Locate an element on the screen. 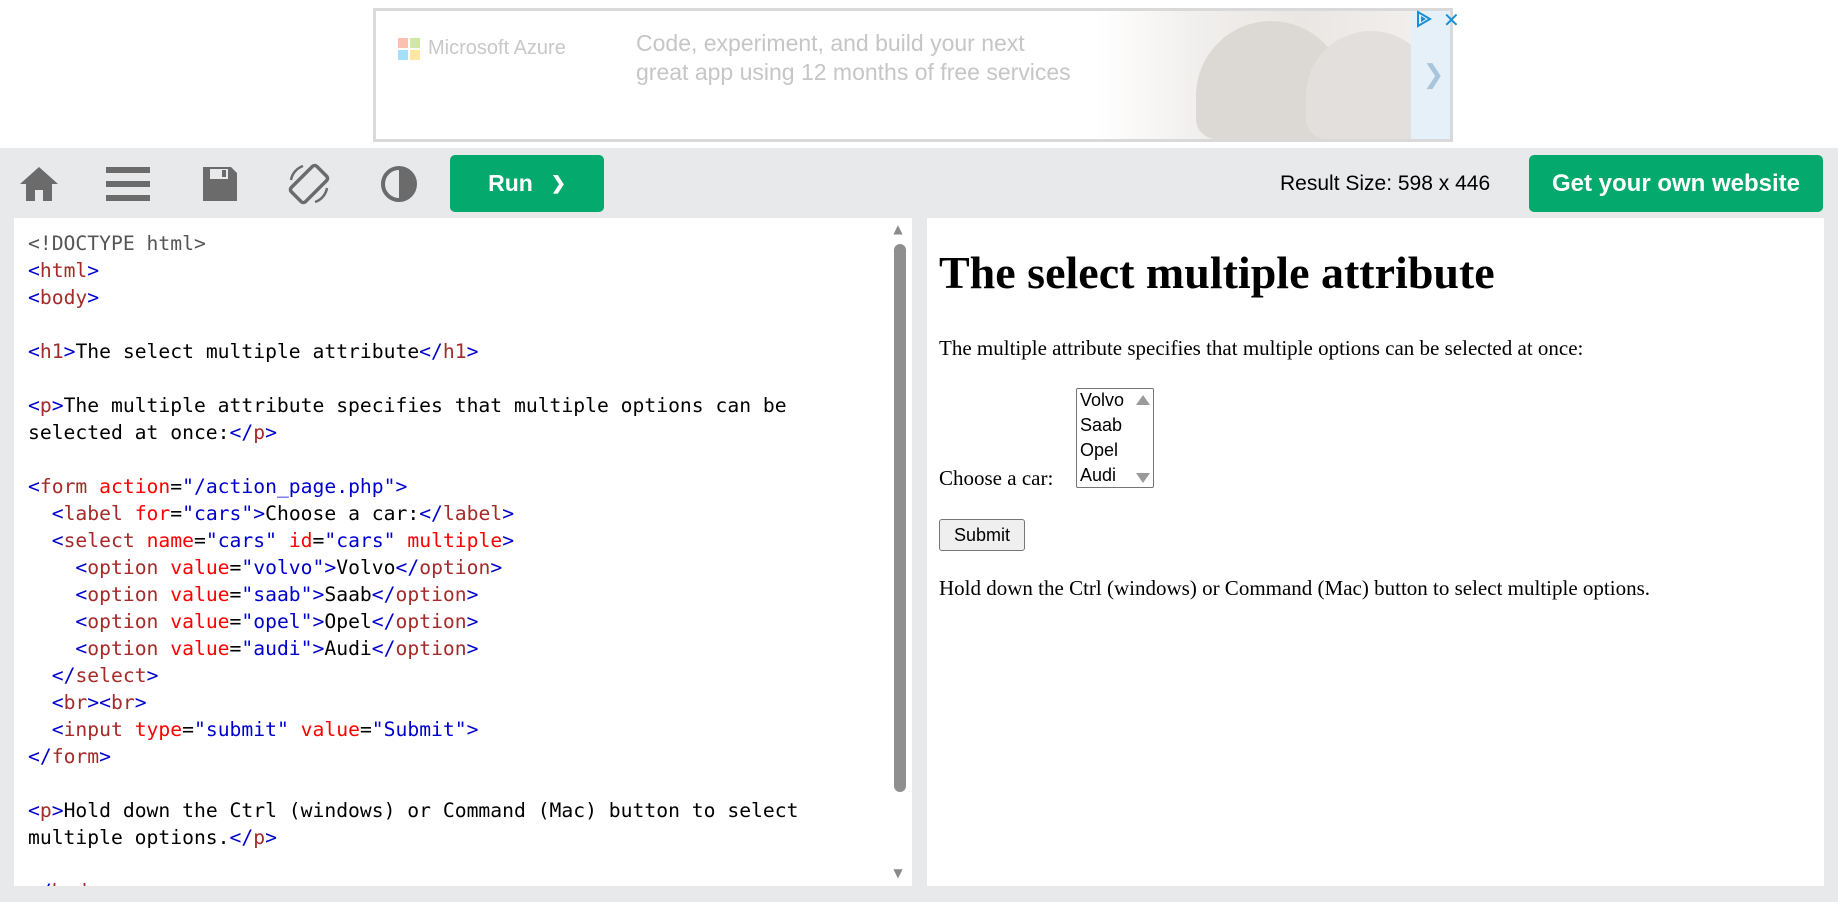 The height and width of the screenshot is (902, 1838). choose-car-label: Choose a car: is located at coordinates (996, 478).